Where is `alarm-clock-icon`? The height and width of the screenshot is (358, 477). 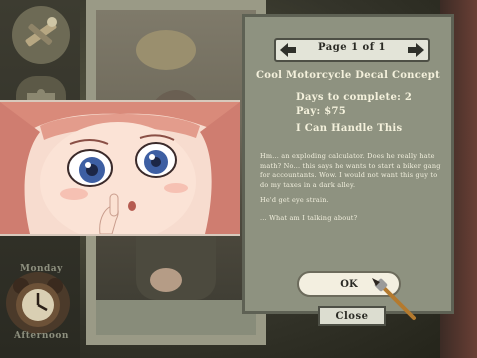 alarm-clock-icon is located at coordinates (38, 303).